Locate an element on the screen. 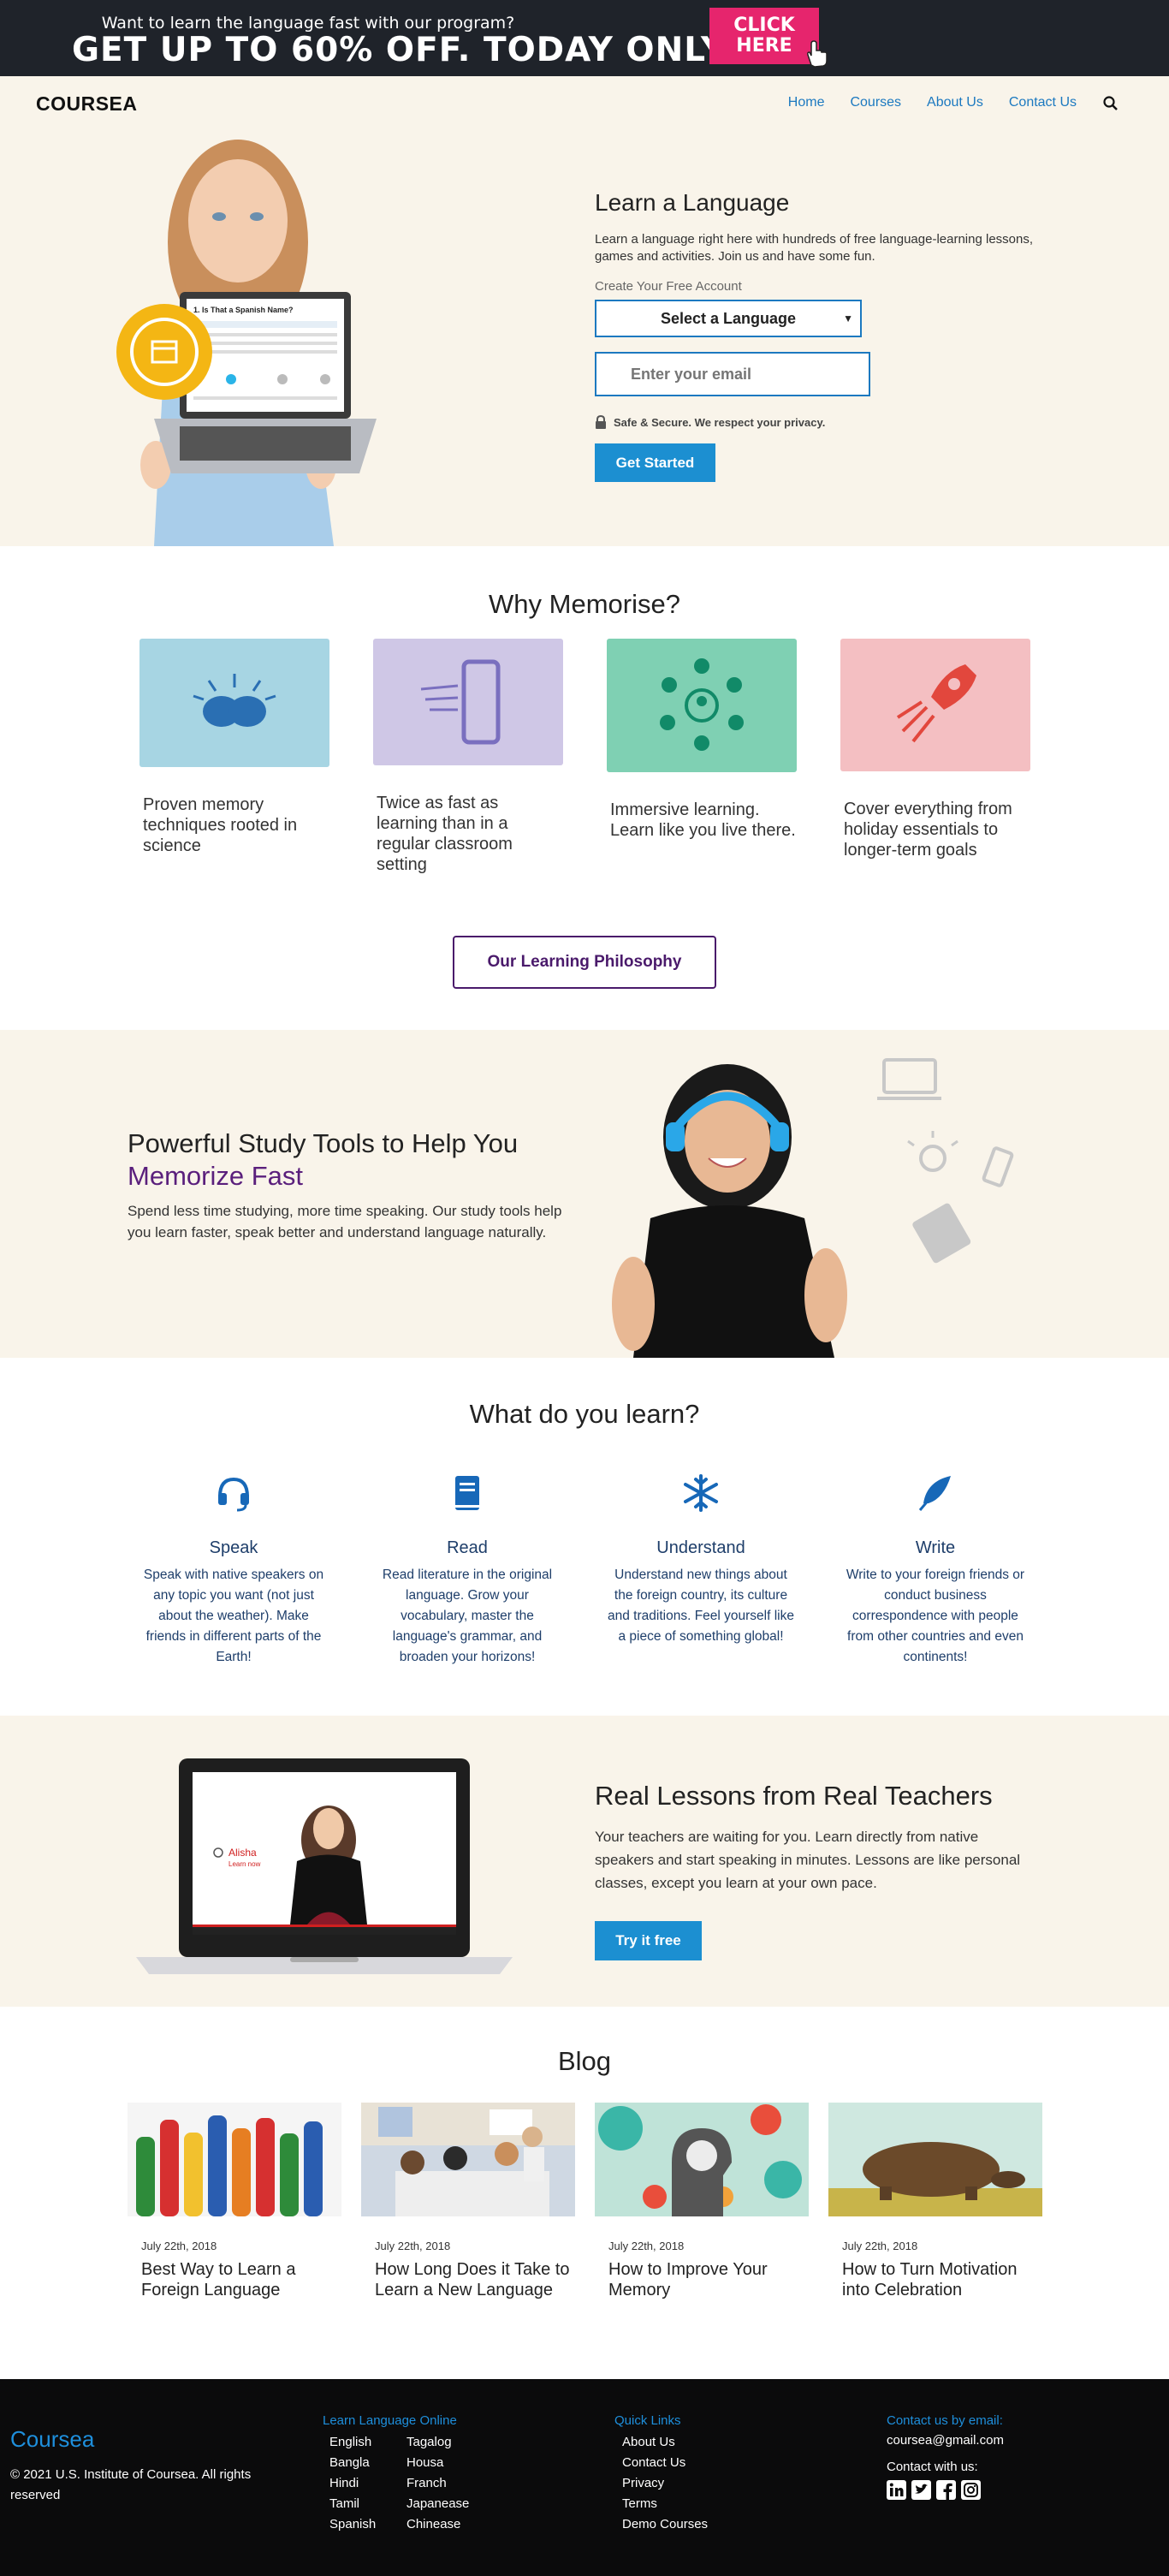 This screenshot has height=2576, width=1169. security-note: Safe & Secure. We respect your privacy. is located at coordinates (710, 422).